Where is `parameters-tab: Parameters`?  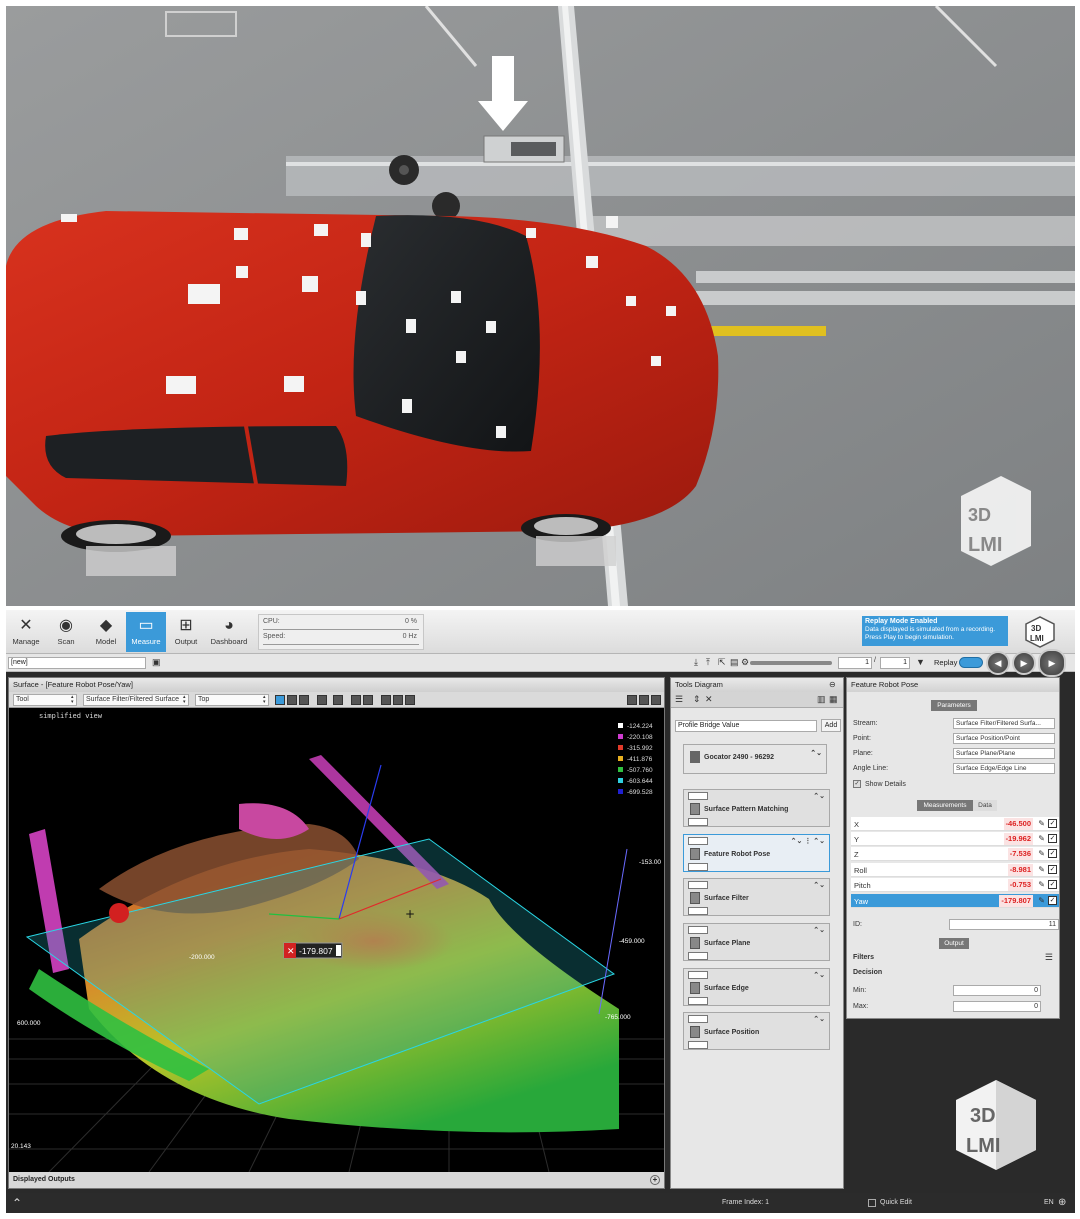
parameters-tab: Parameters is located at coordinates (954, 705).